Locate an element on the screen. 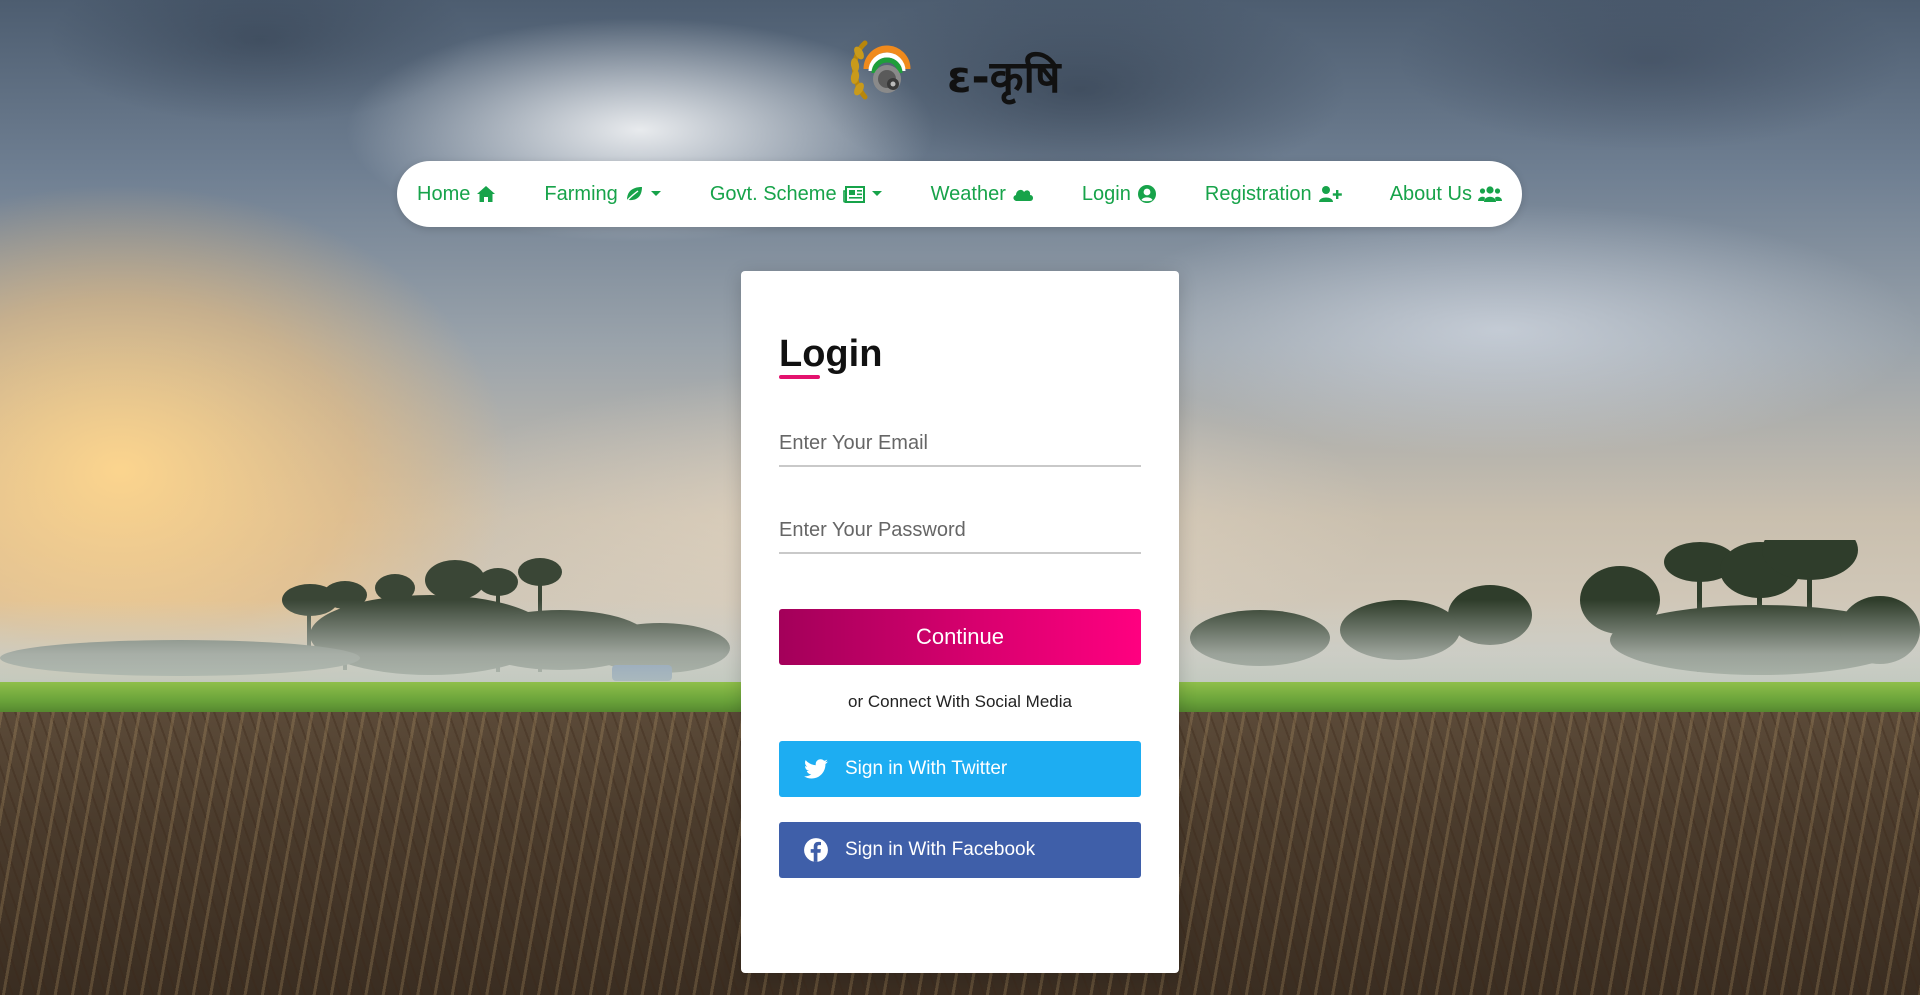  nav-home: Home is located at coordinates (456, 194).